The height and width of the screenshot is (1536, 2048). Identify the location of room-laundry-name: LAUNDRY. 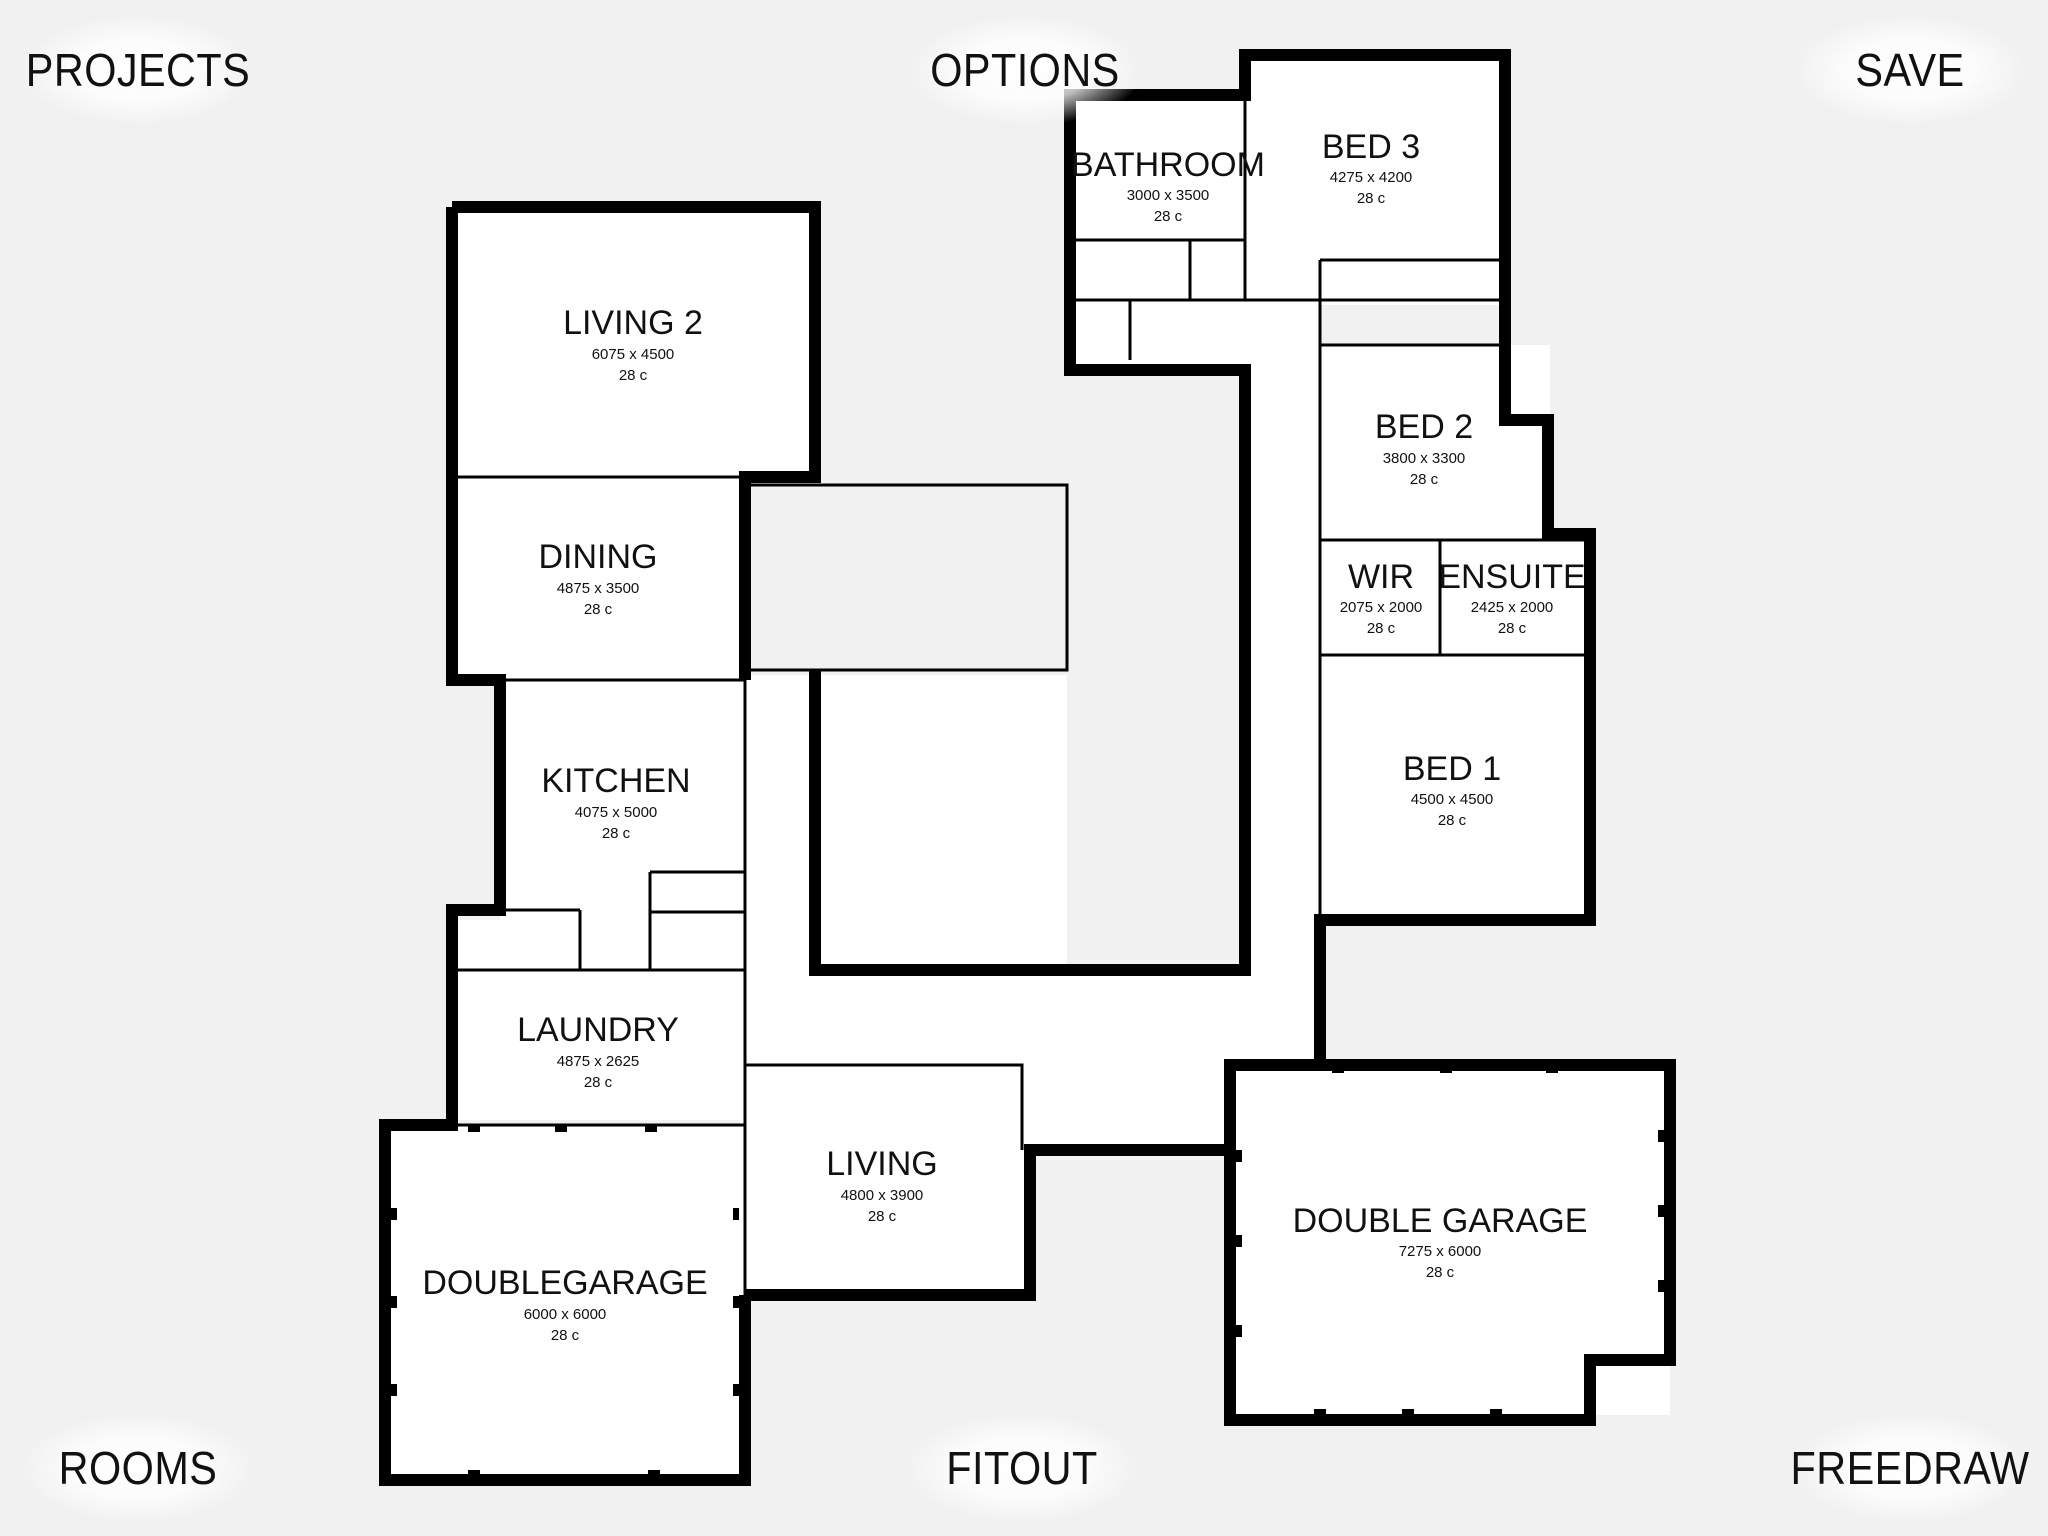
(598, 1030).